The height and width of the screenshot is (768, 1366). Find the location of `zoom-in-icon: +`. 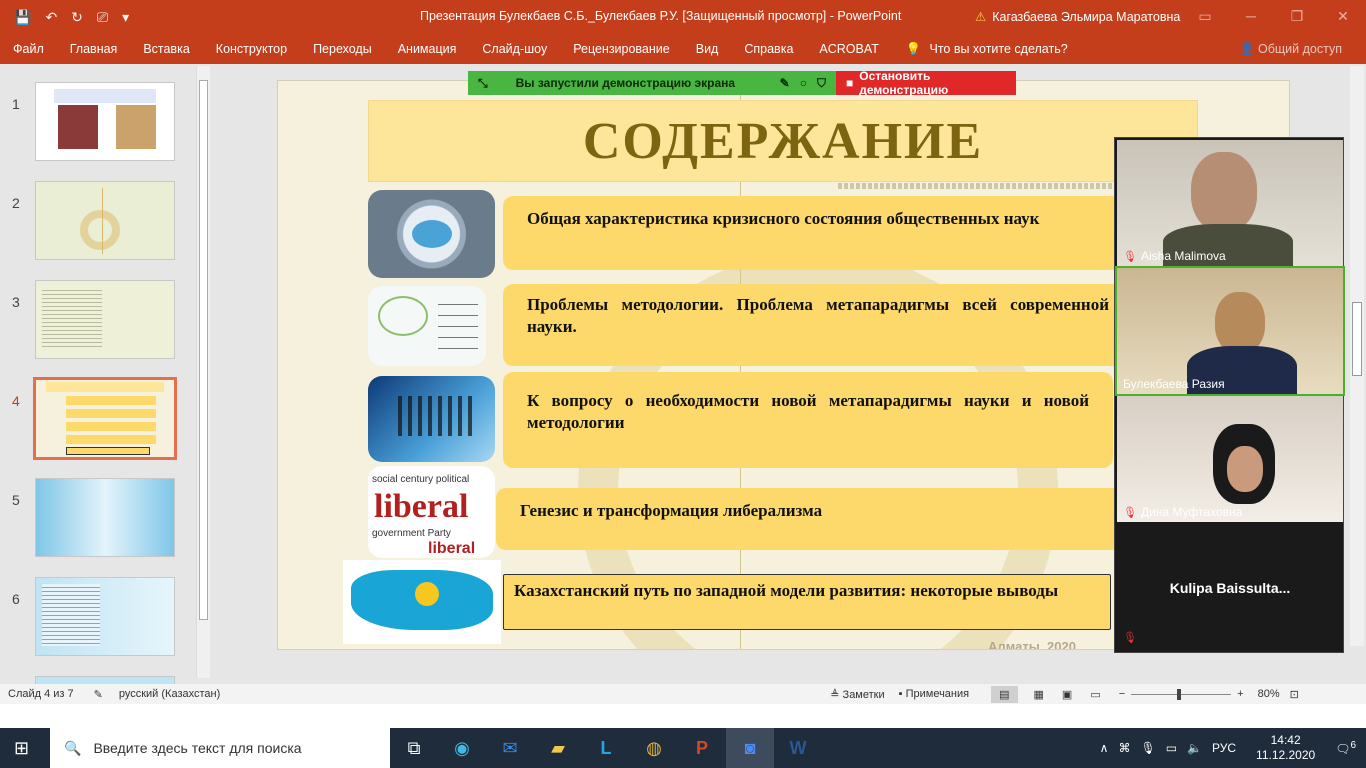

zoom-in-icon: + is located at coordinates (1240, 694).